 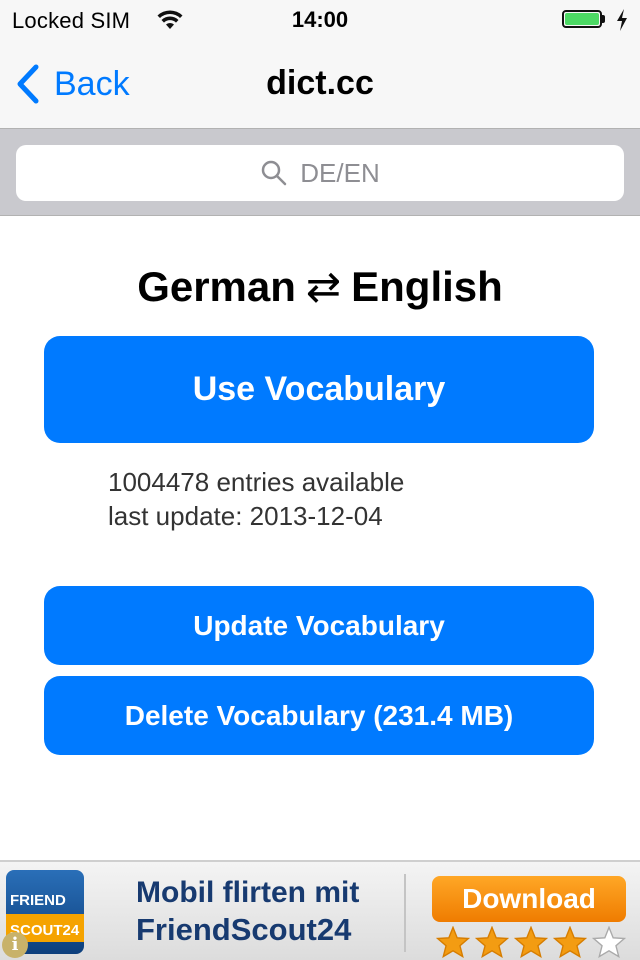 I want to click on search-placeholder: DE/EN, so click(x=340, y=172).